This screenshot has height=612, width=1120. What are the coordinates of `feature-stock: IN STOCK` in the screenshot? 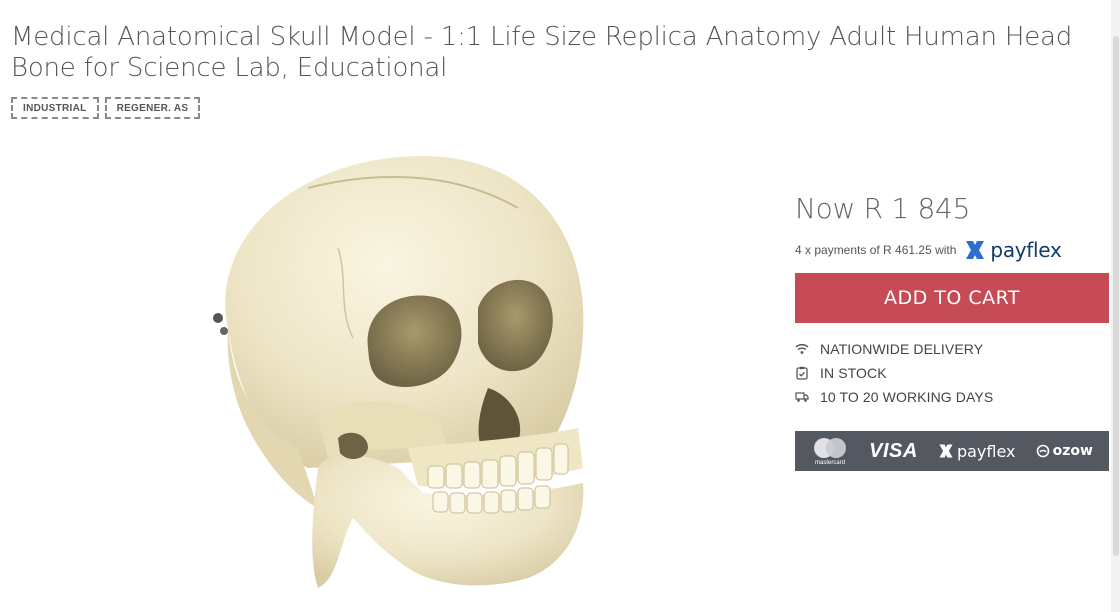 It's located at (952, 373).